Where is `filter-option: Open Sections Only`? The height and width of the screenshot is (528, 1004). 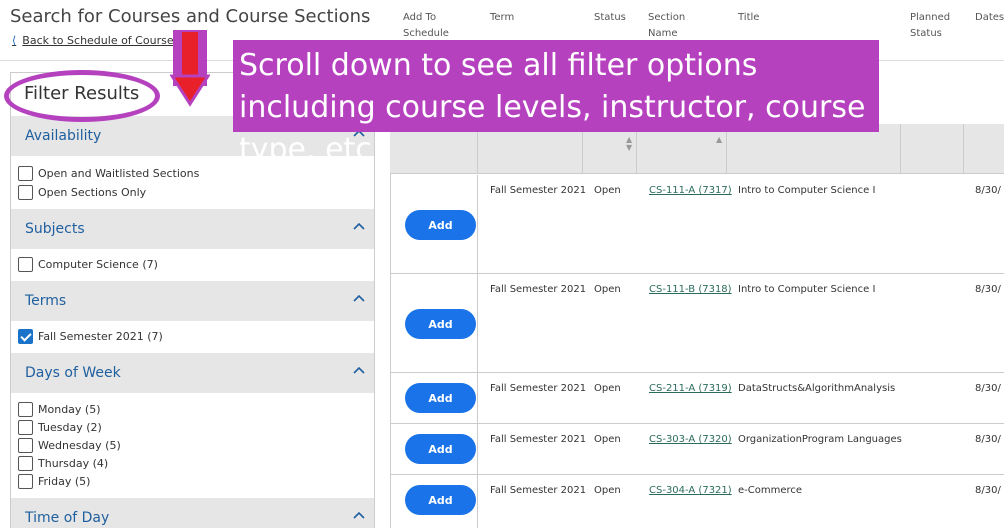 filter-option: Open Sections Only is located at coordinates (82, 192).